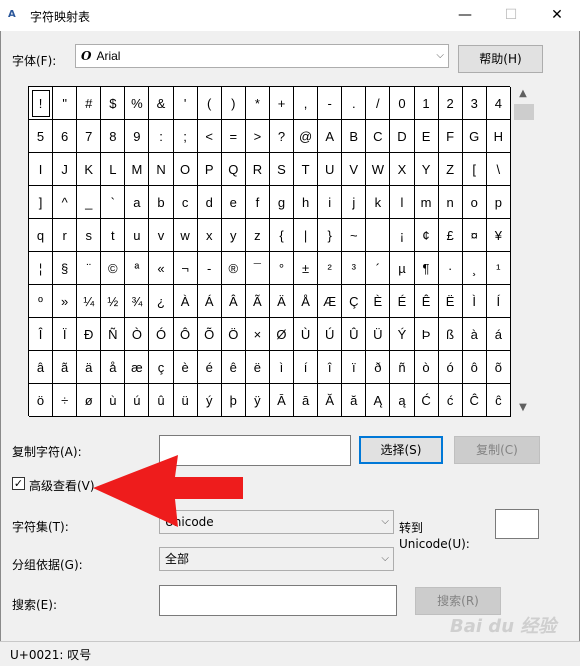  Describe the element at coordinates (474, 235) in the screenshot. I see `char-cell: ¤` at that location.